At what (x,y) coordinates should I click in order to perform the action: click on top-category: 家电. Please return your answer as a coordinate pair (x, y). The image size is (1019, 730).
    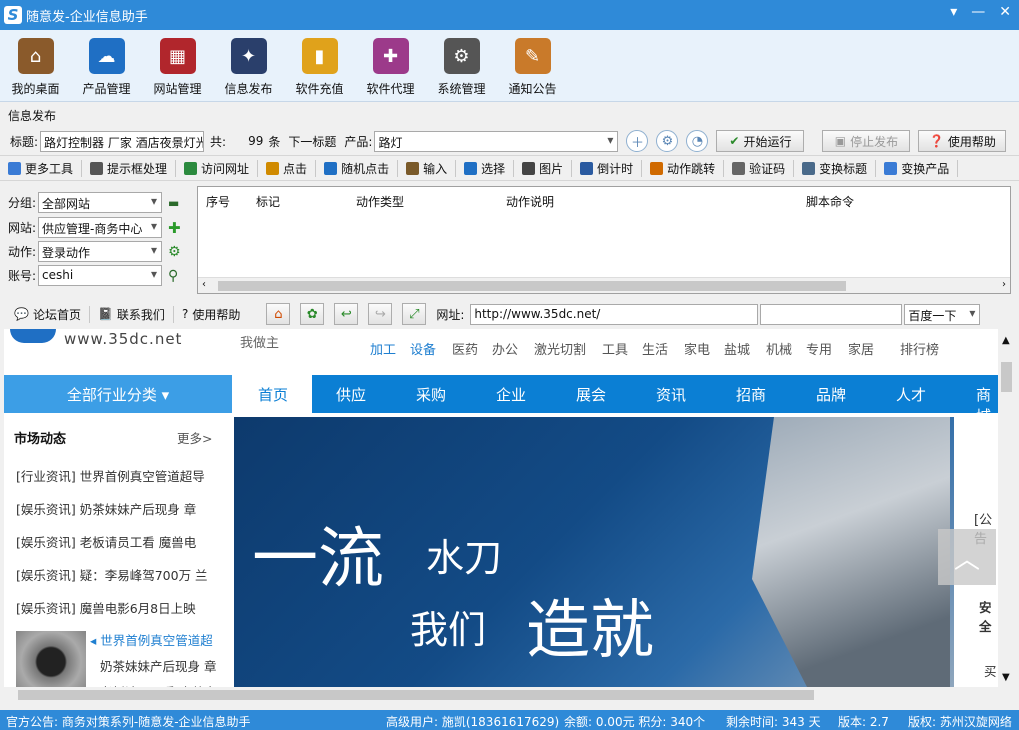
    Looking at the image, I should click on (697, 348).